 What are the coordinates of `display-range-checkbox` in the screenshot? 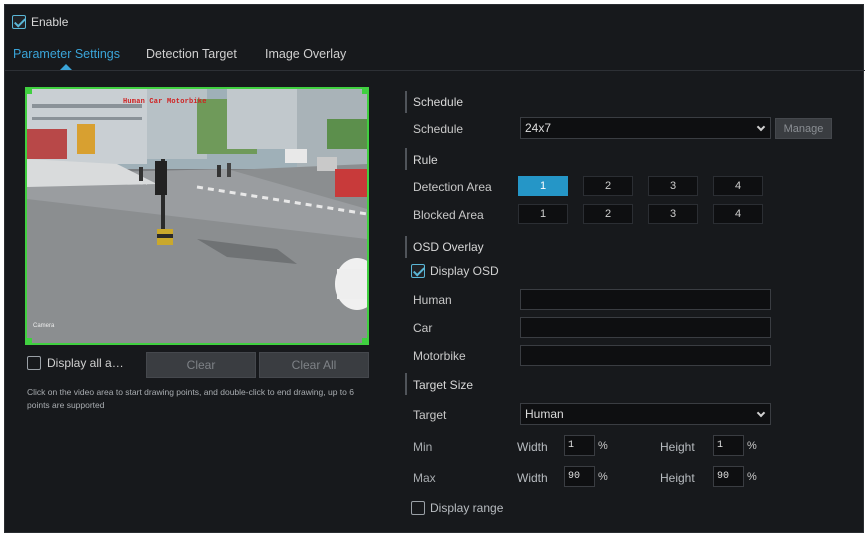 It's located at (418, 508).